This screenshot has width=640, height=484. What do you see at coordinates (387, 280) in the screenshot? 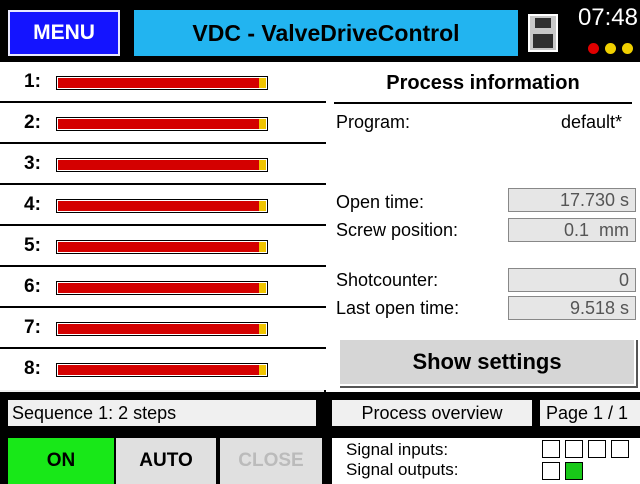
I see `shotcounter-label: Shotcounter:` at bounding box center [387, 280].